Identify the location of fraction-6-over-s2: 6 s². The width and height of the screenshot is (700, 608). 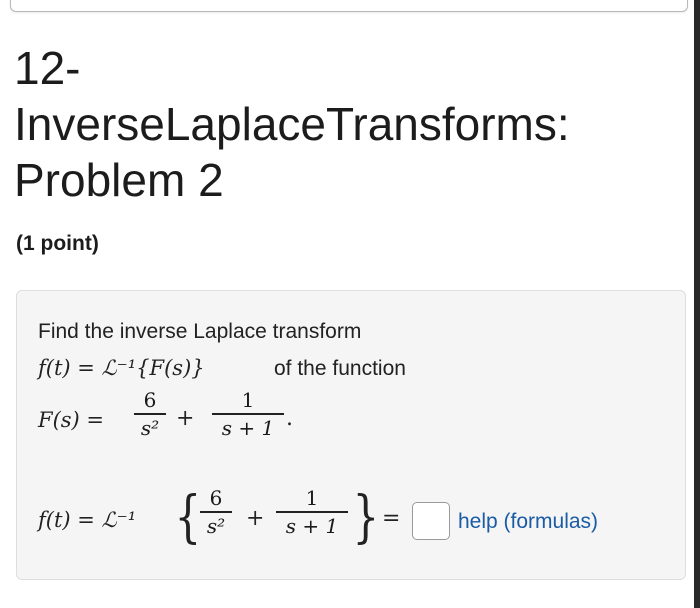
(150, 414).